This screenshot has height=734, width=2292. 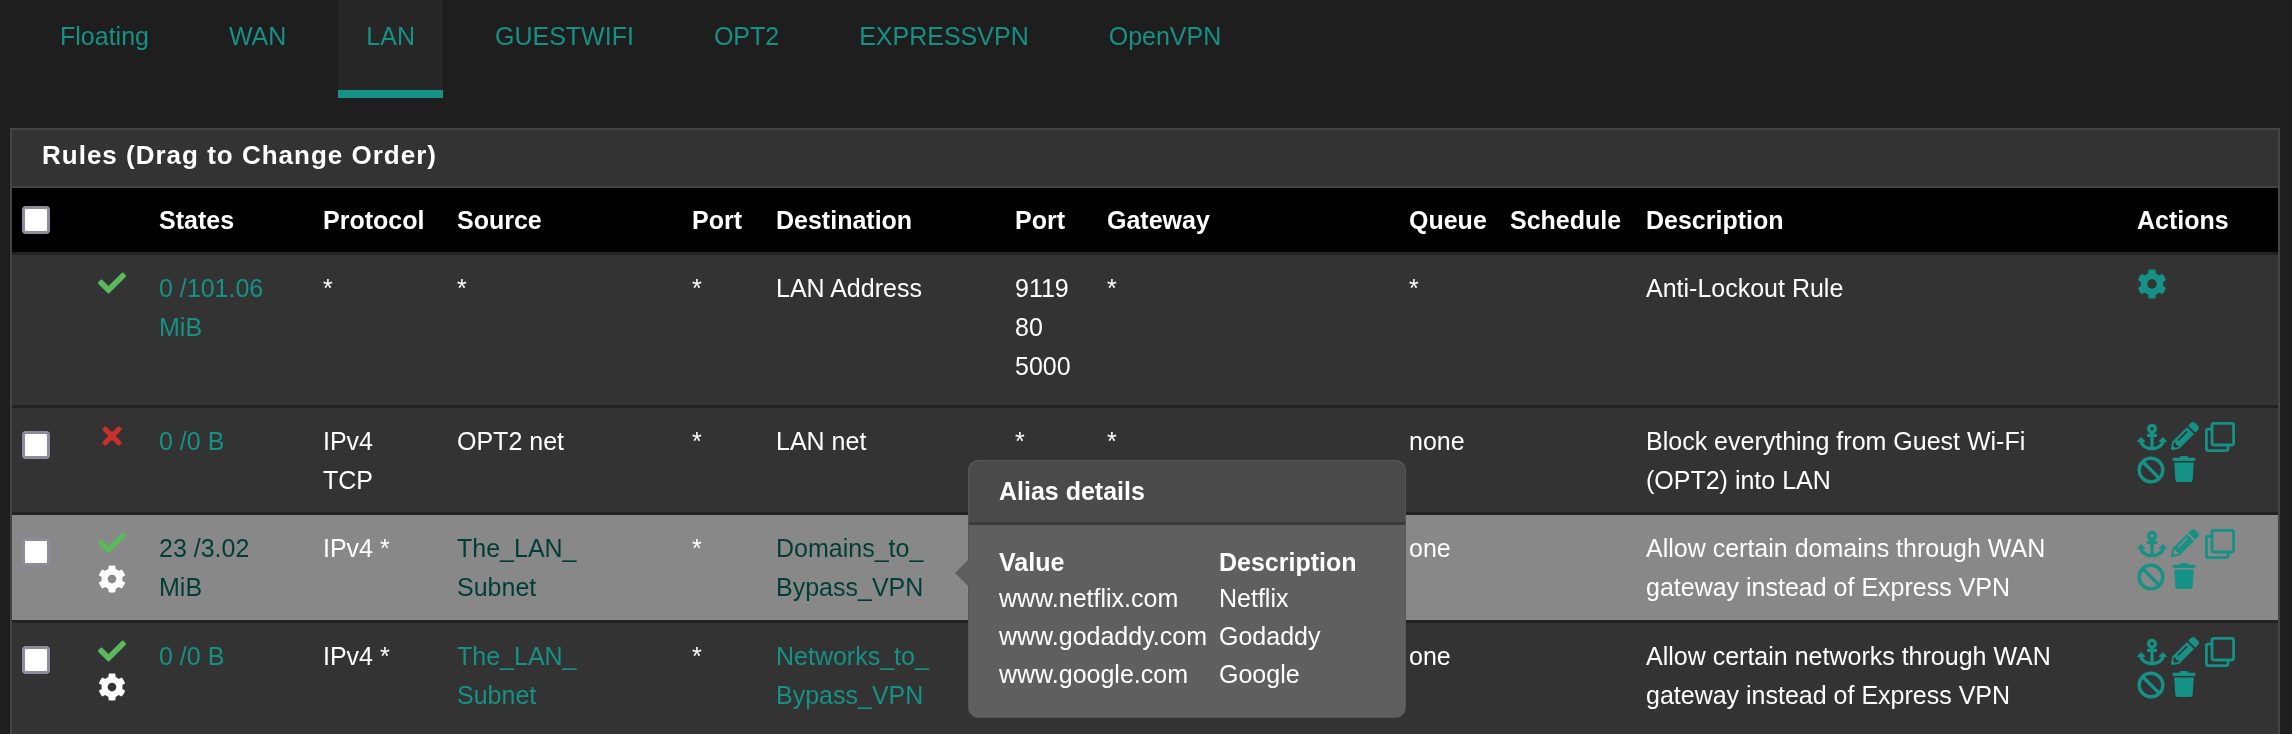 What do you see at coordinates (374, 220) in the screenshot?
I see `column-header: Protocol` at bounding box center [374, 220].